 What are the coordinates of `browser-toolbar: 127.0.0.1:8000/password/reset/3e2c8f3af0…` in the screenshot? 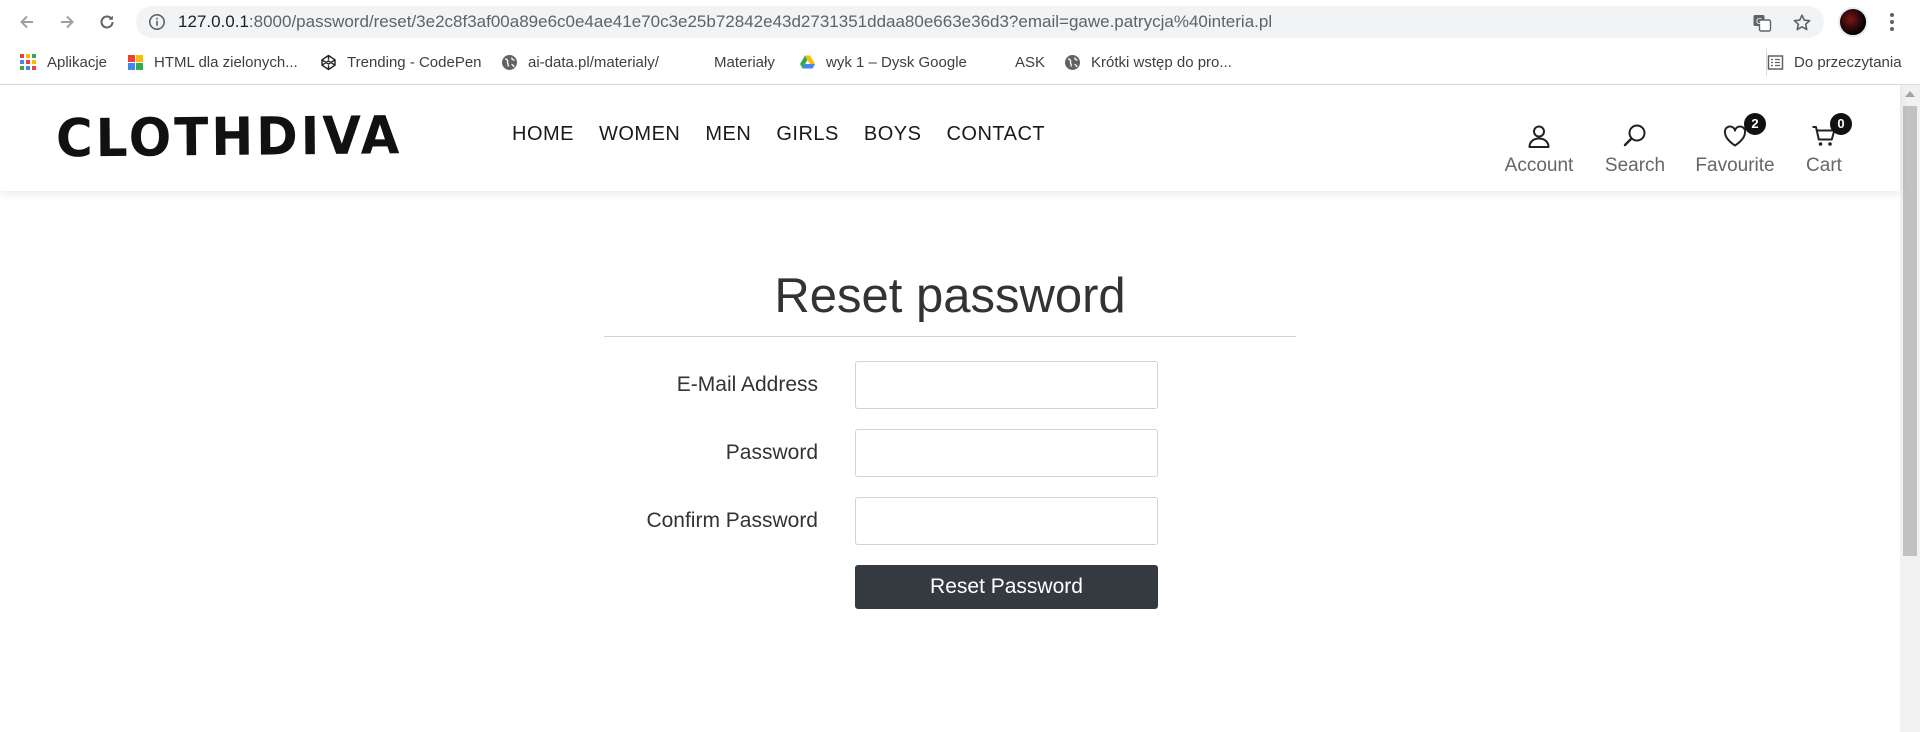 It's located at (960, 22).